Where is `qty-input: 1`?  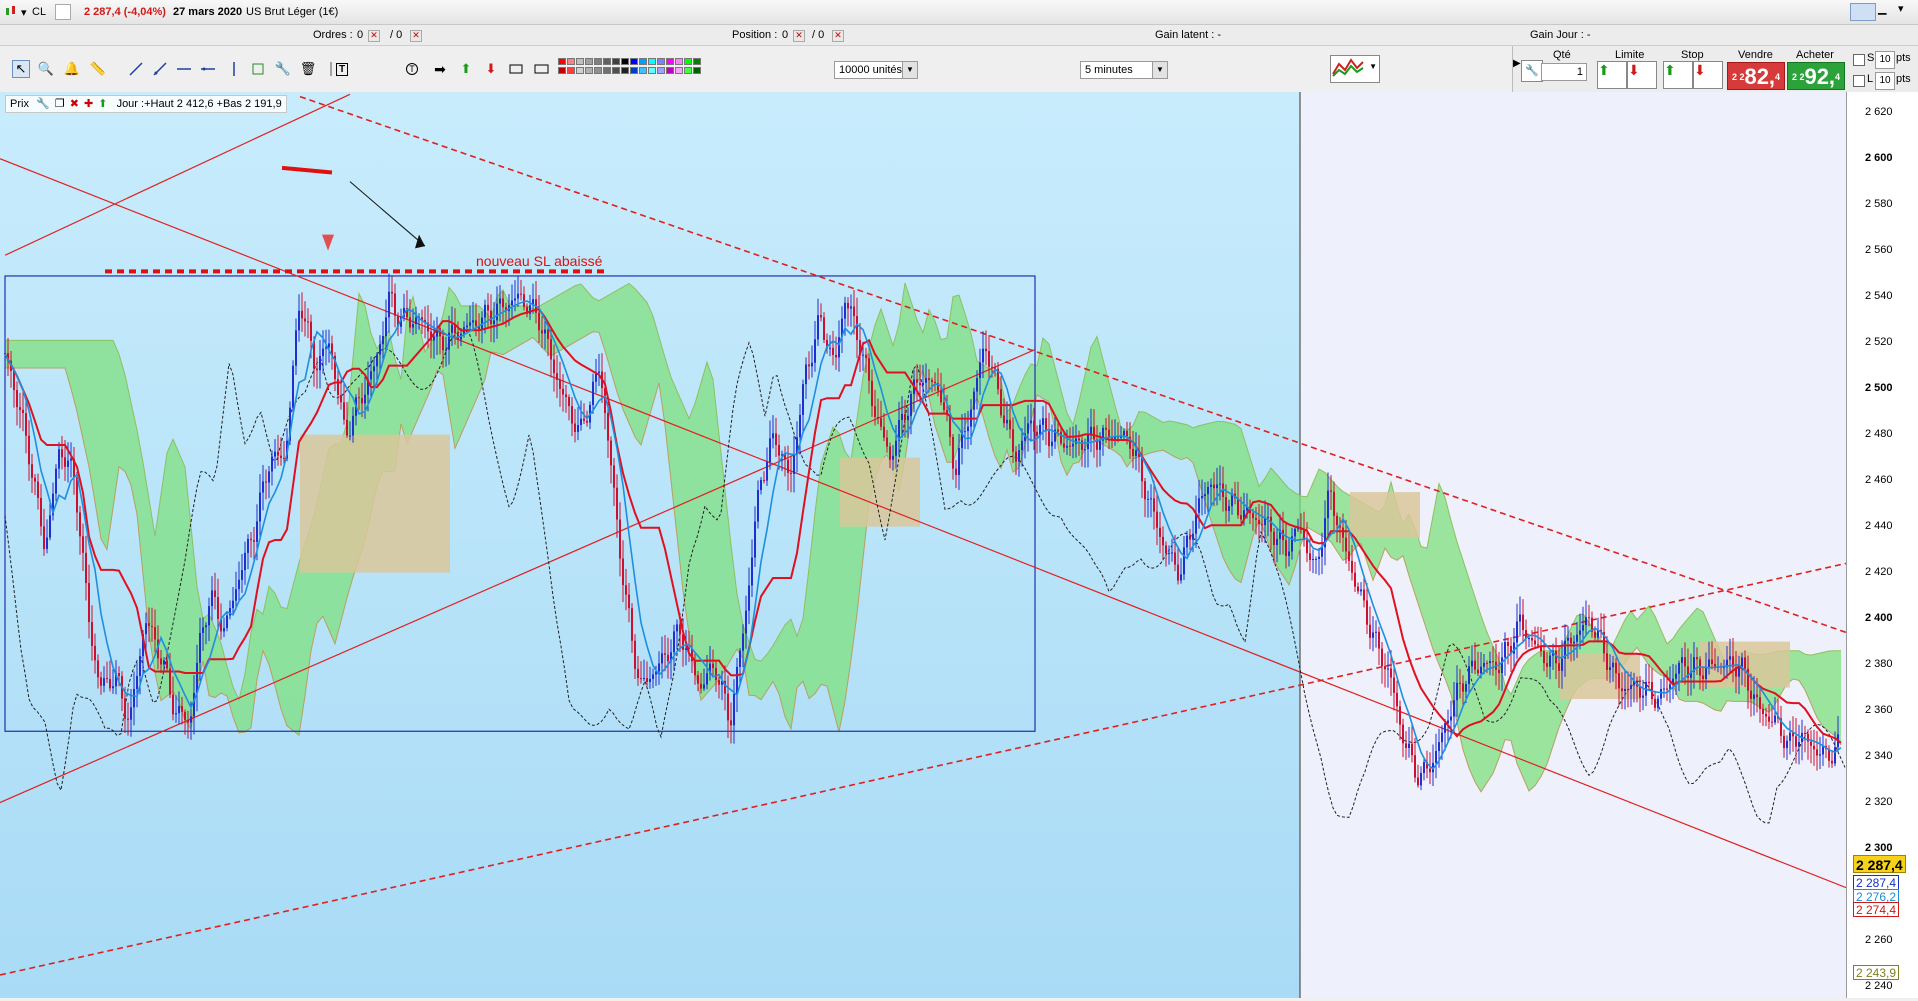
qty-input: 1 is located at coordinates (1564, 72).